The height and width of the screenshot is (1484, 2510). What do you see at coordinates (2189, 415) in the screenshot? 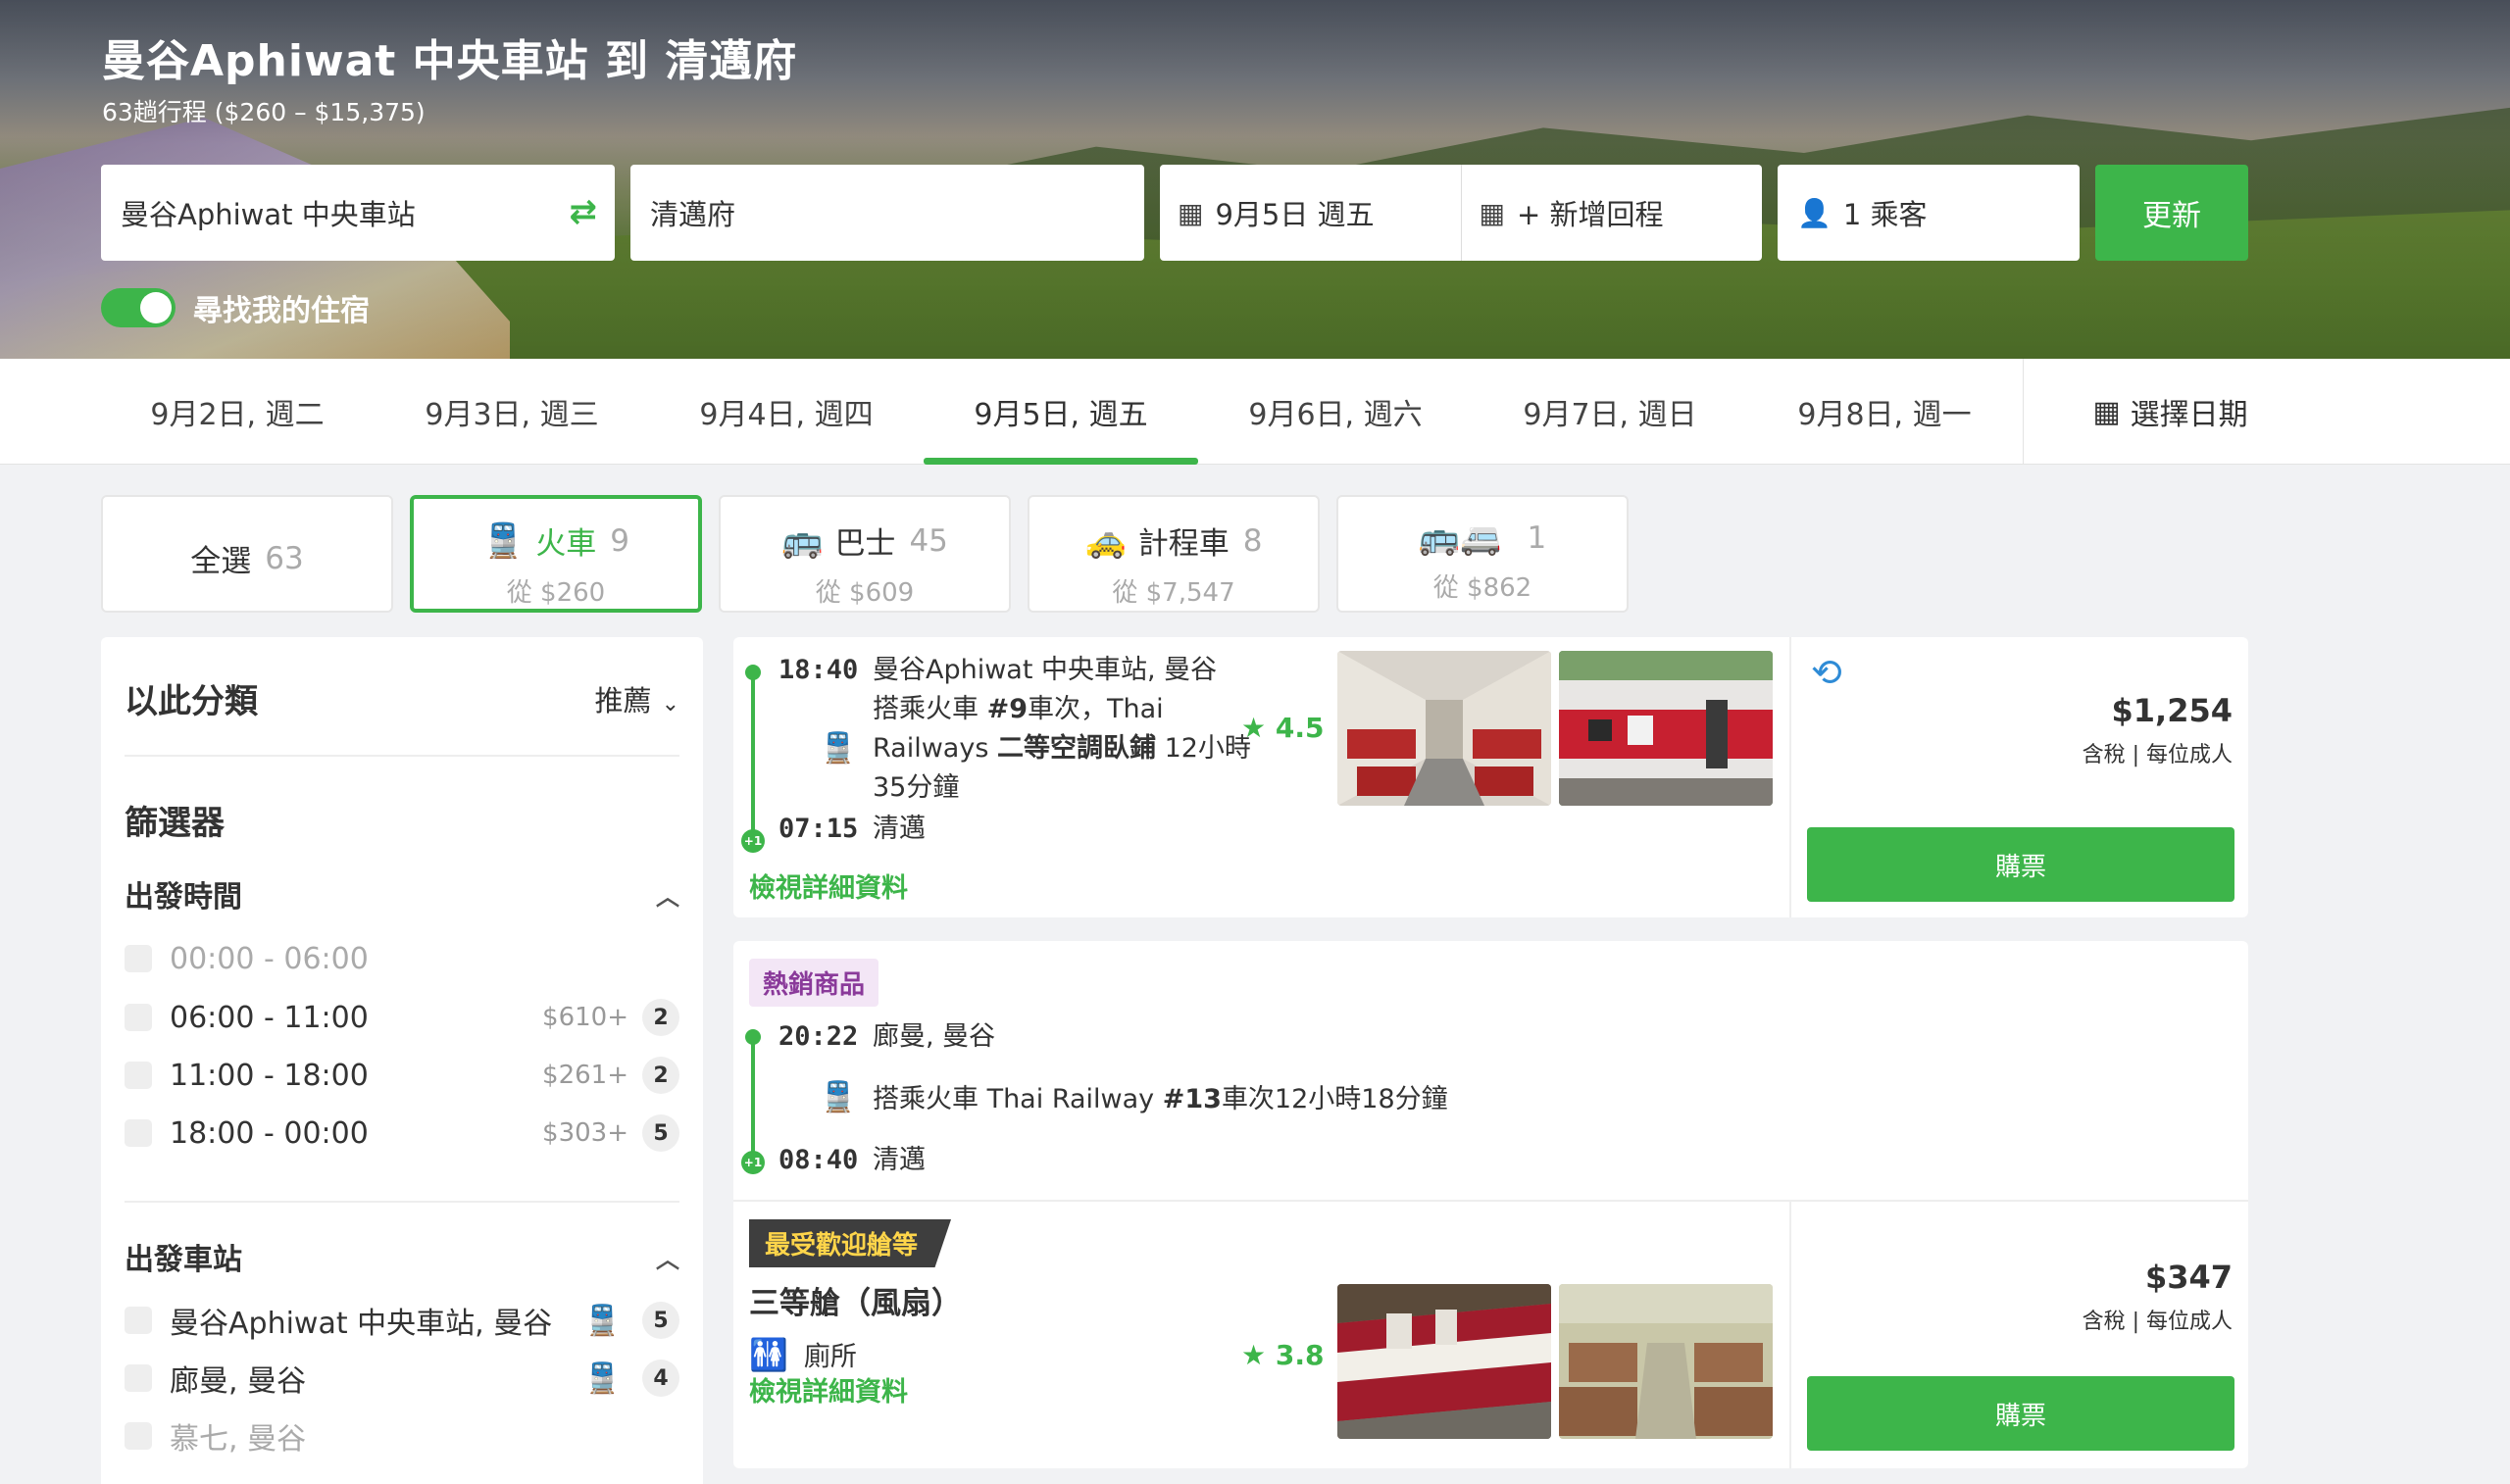
I see `choose-date-label: 選擇日期` at bounding box center [2189, 415].